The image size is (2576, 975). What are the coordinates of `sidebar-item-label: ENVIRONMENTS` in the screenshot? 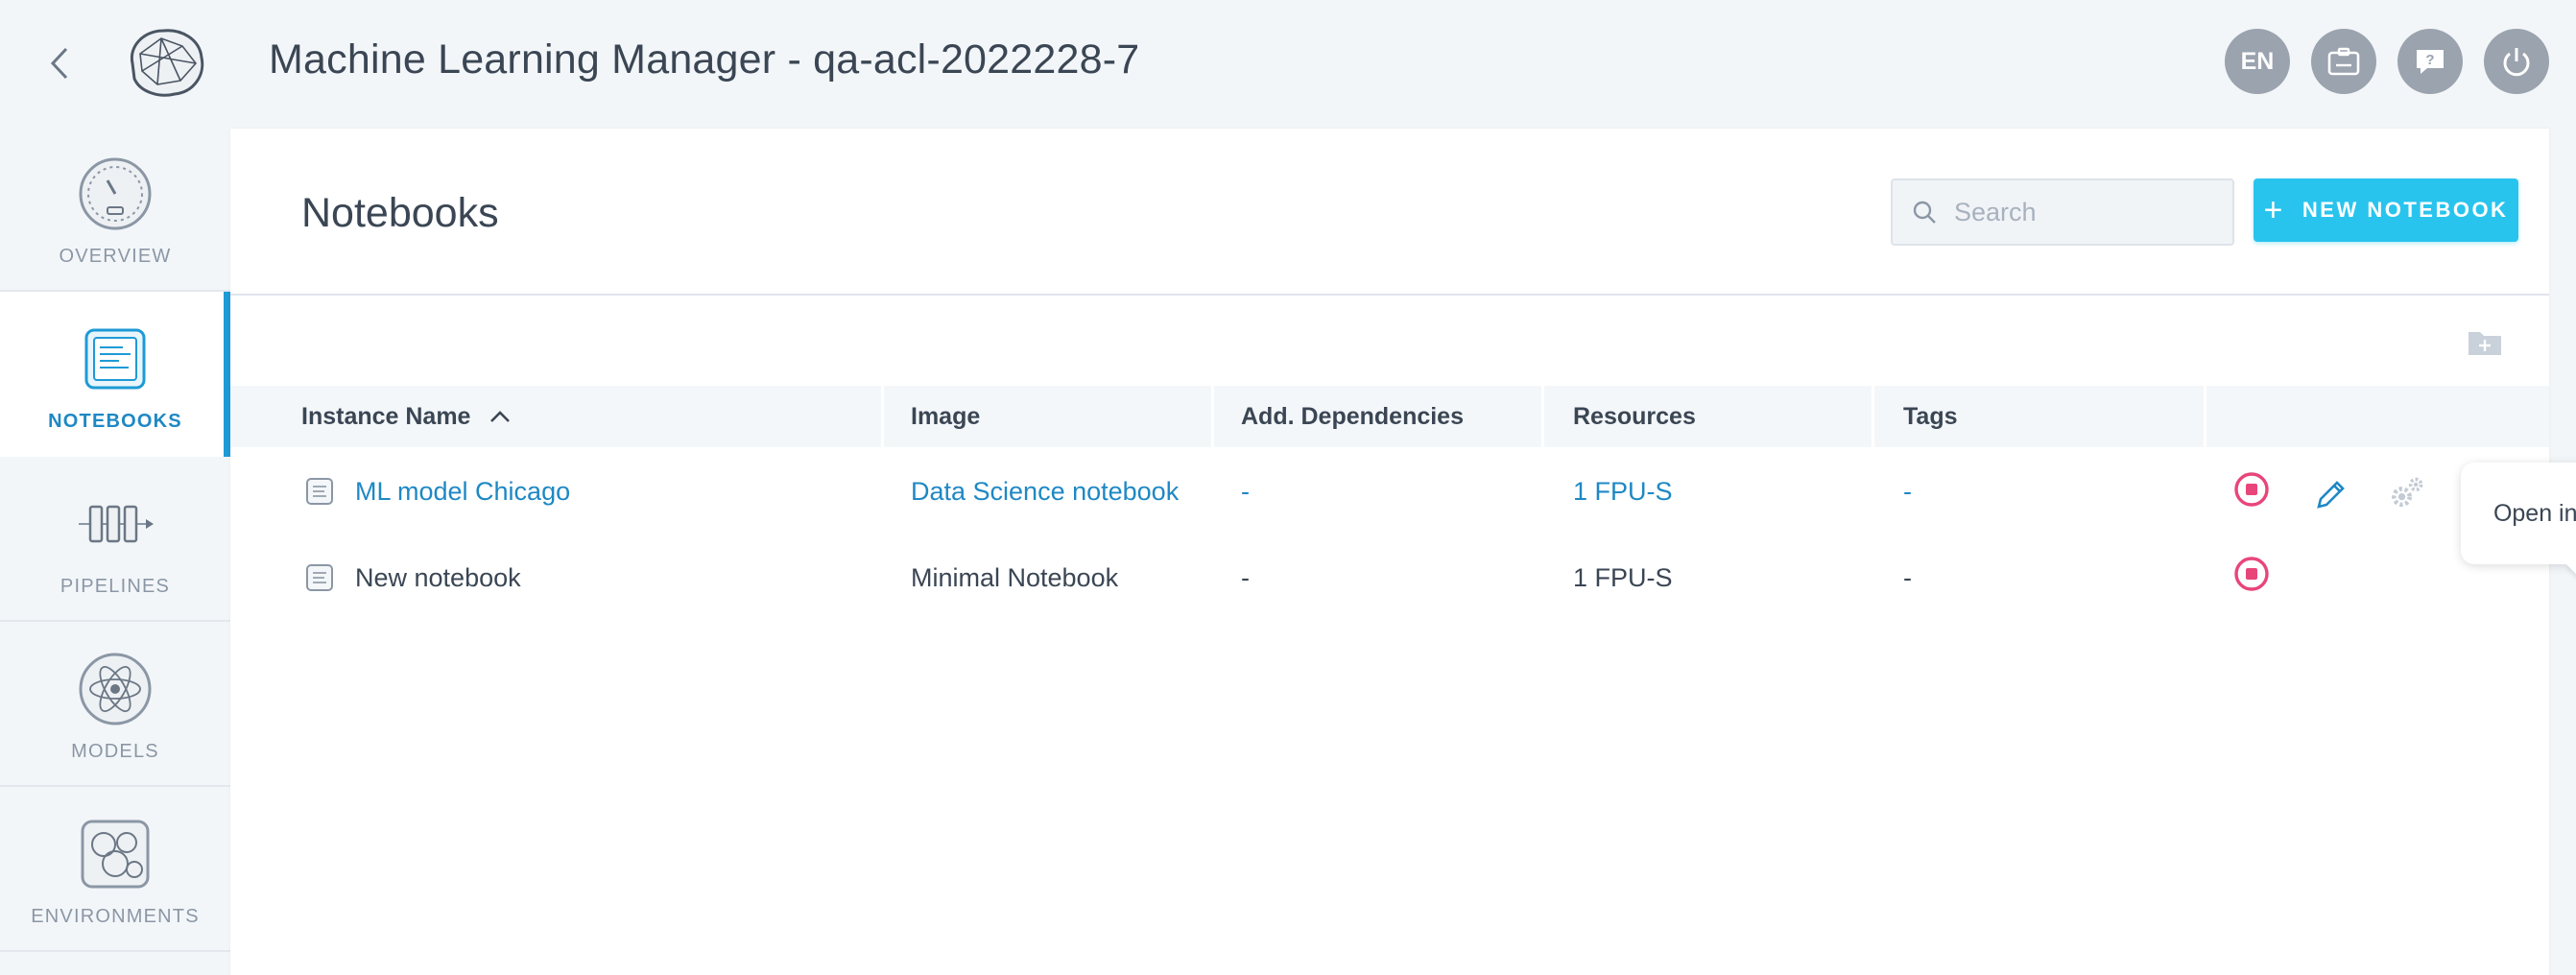 It's located at (115, 916).